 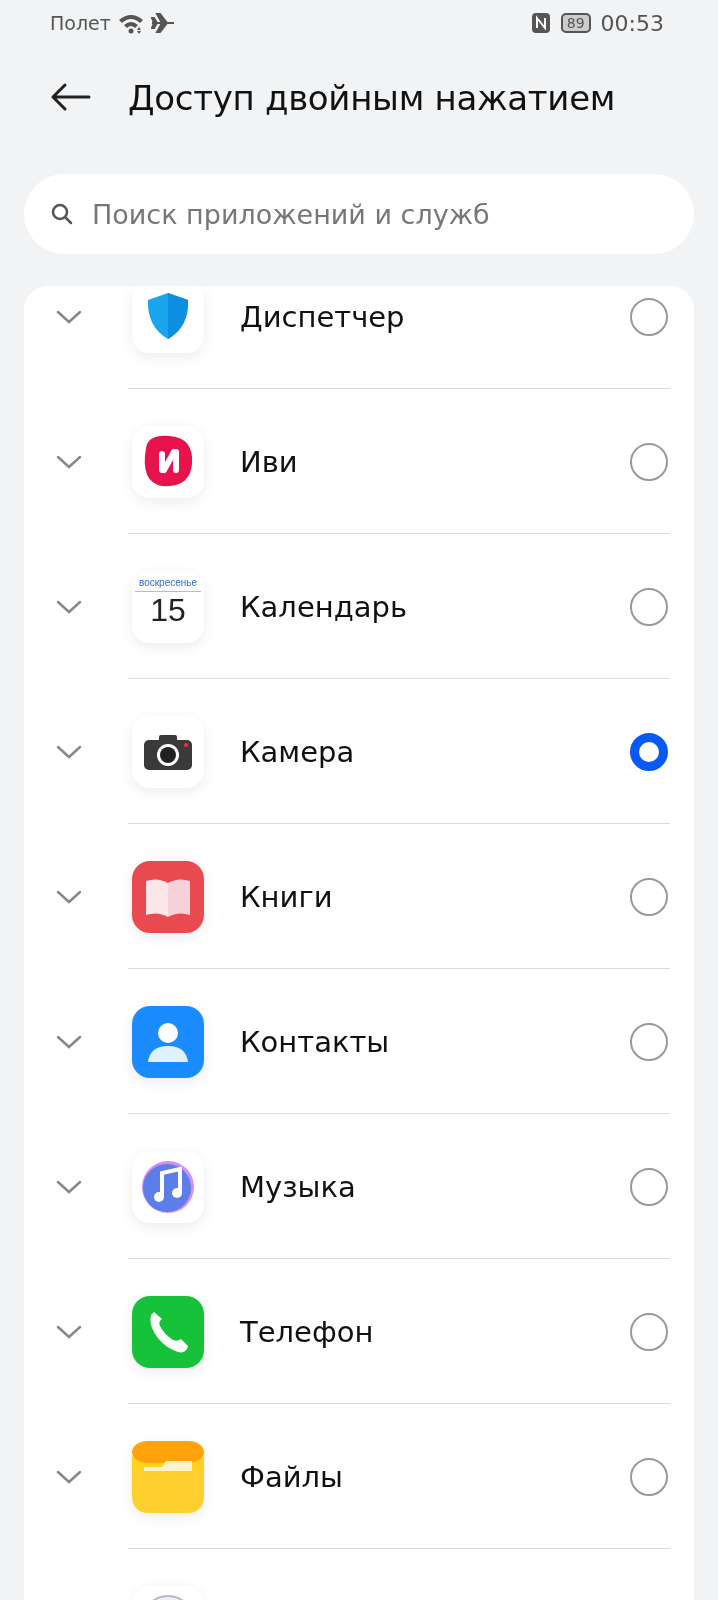 What do you see at coordinates (323, 316) in the screenshot?
I see `app-name: Диспетчер` at bounding box center [323, 316].